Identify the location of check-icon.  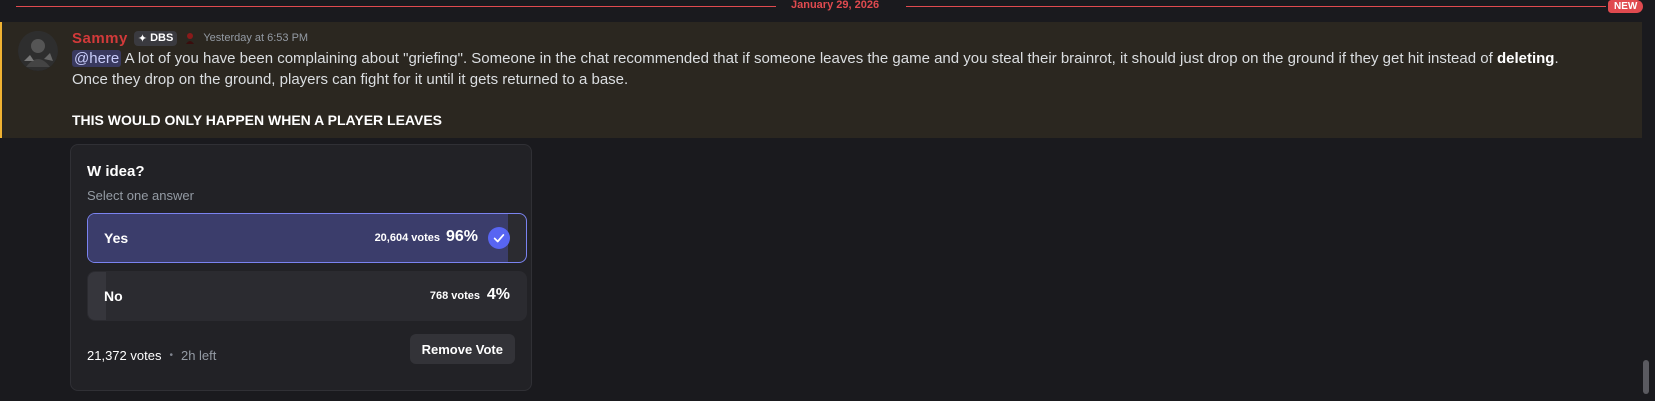
(499, 238).